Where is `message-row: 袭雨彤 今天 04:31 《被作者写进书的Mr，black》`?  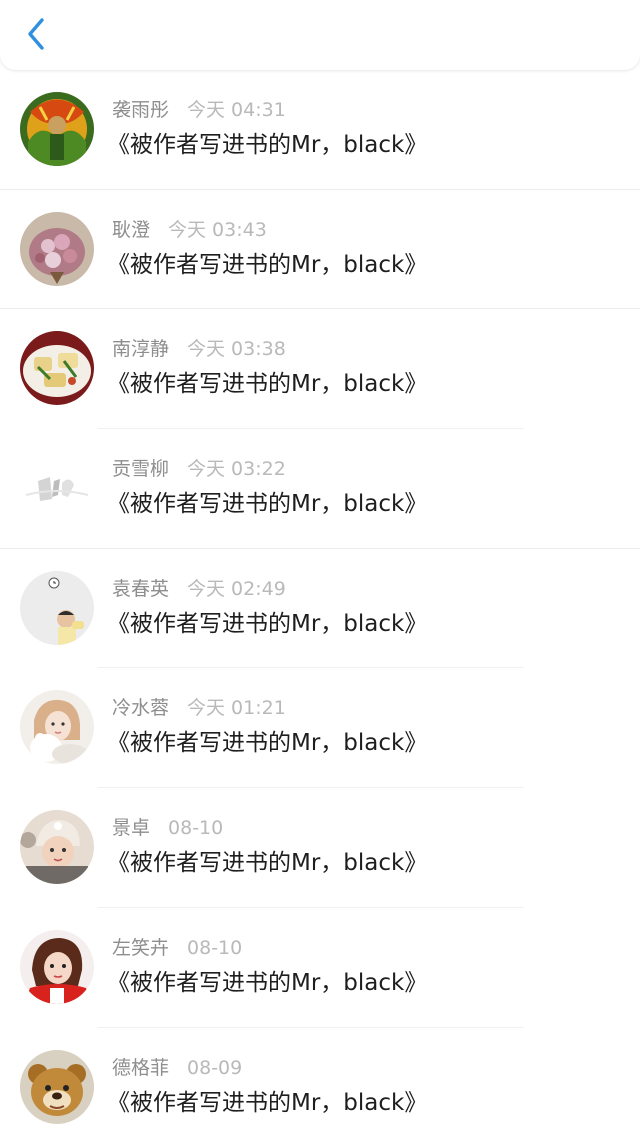
message-row: 袭雨彤 今天 04:31 《被作者写进书的Mr，black》 is located at coordinates (320, 130).